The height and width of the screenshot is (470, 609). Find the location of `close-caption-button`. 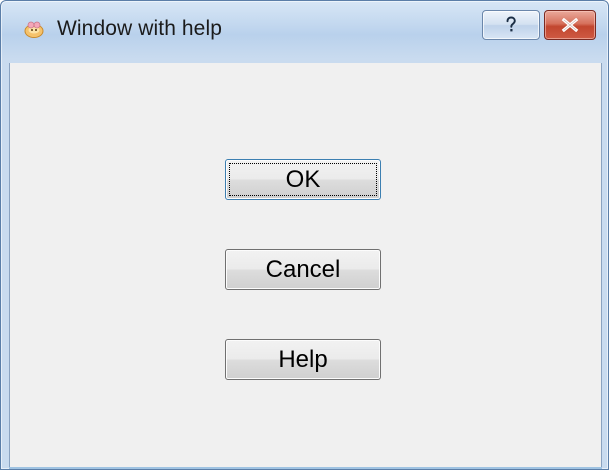

close-caption-button is located at coordinates (570, 25).